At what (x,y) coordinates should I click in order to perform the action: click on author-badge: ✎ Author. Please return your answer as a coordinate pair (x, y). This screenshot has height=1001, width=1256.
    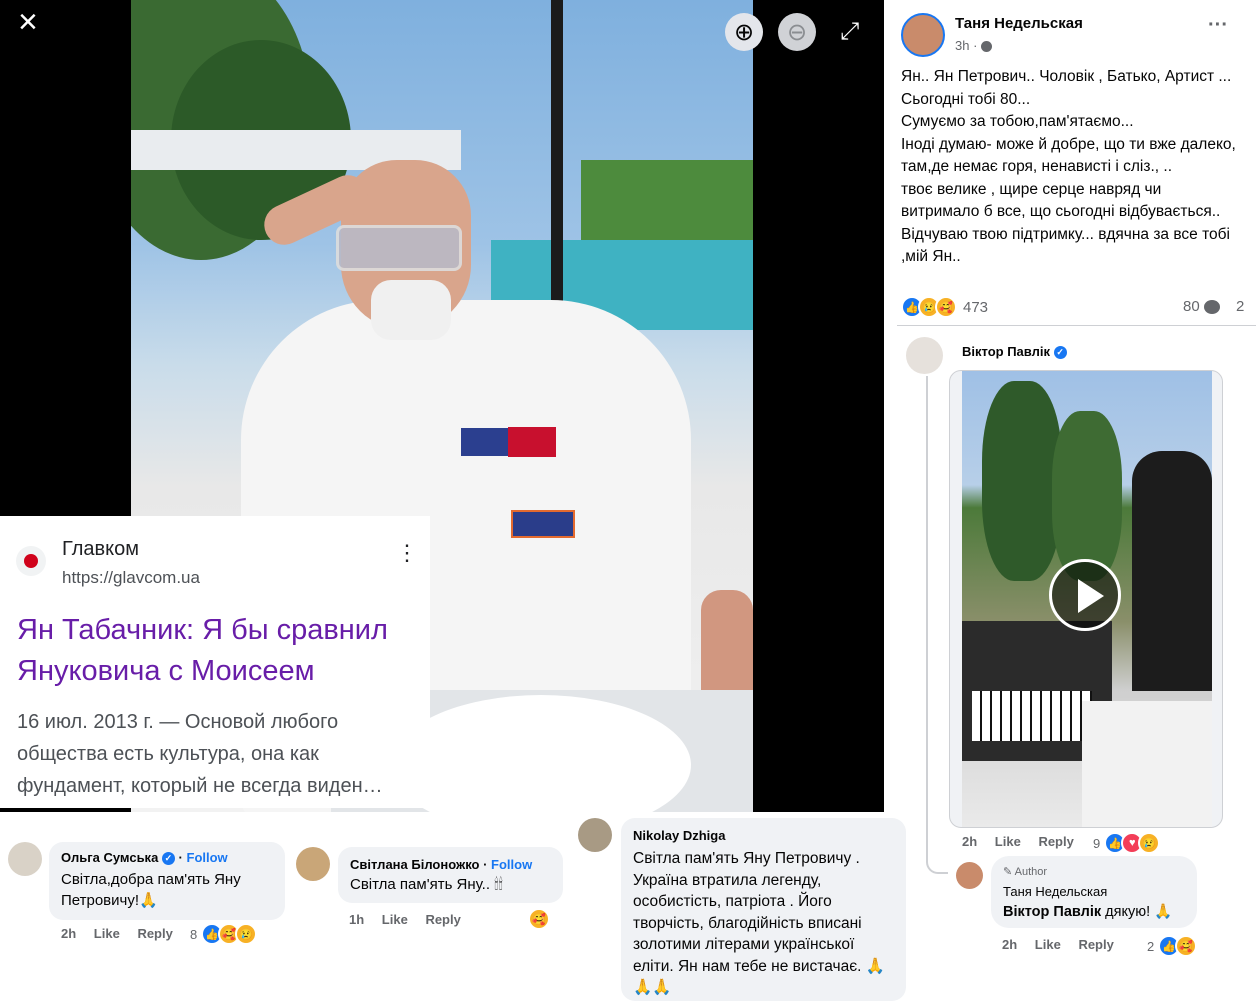
    Looking at the image, I should click on (1025, 871).